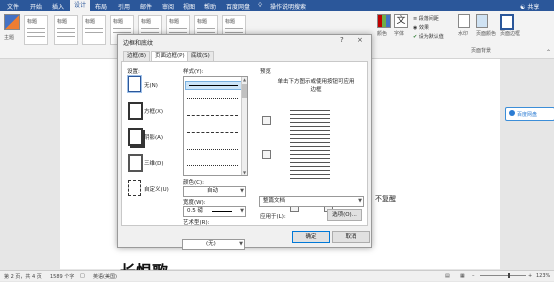 The image size is (554, 282). Describe the element at coordinates (194, 203) in the screenshot. I see `width-label: 宽度(W):` at that location.